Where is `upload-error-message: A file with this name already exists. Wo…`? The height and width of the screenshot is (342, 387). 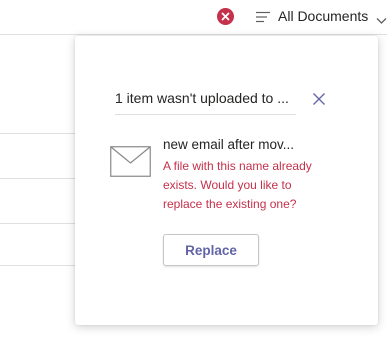
upload-error-message: A file with this name already exists. Wo… is located at coordinates (237, 185).